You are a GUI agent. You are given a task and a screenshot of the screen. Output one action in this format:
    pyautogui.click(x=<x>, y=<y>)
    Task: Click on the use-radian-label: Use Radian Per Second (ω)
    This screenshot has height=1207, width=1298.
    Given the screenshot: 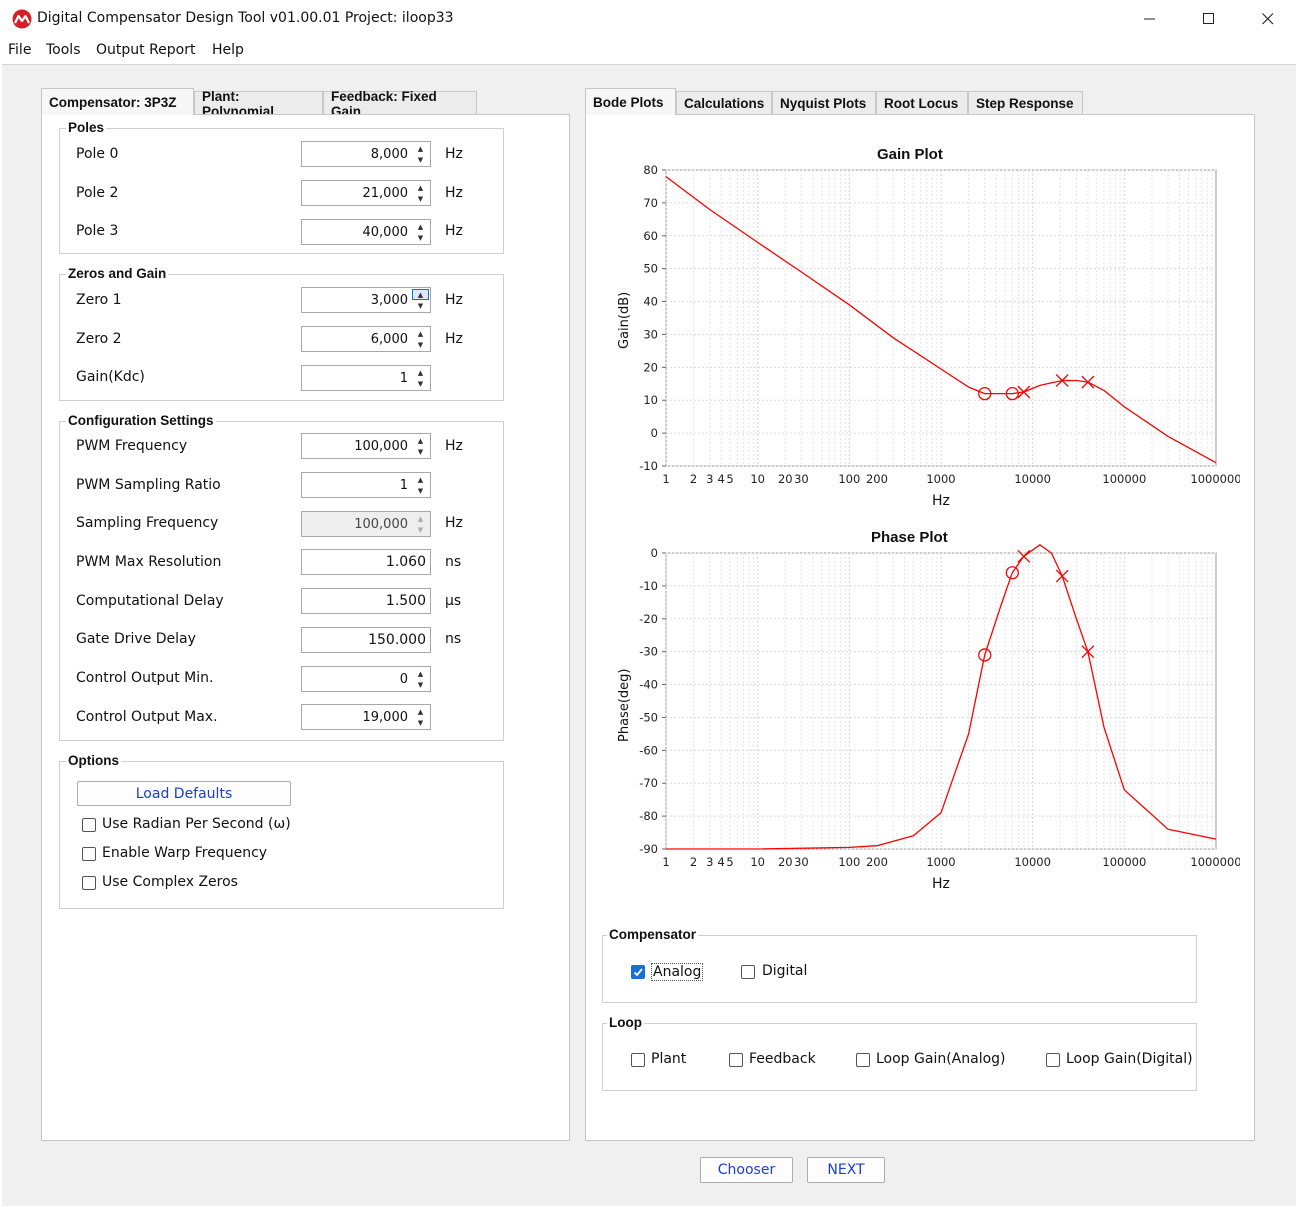 What is the action you would take?
    pyautogui.click(x=196, y=824)
    